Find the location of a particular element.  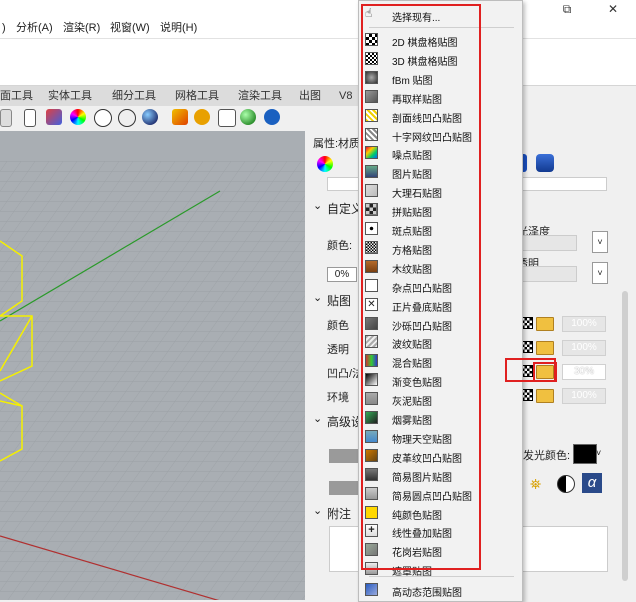

roughness-field is located at coordinates (547, 243).